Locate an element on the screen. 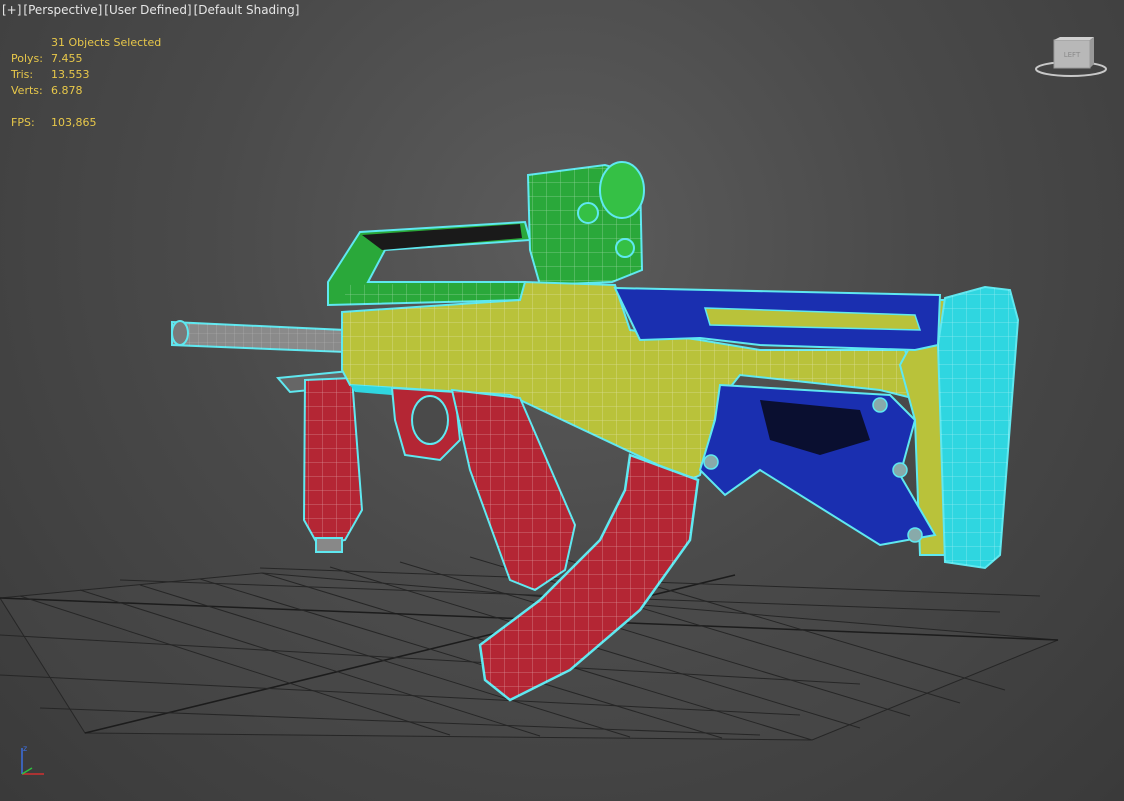 This screenshot has height=801, width=1124. fps-label: FPS: is located at coordinates (23, 122).